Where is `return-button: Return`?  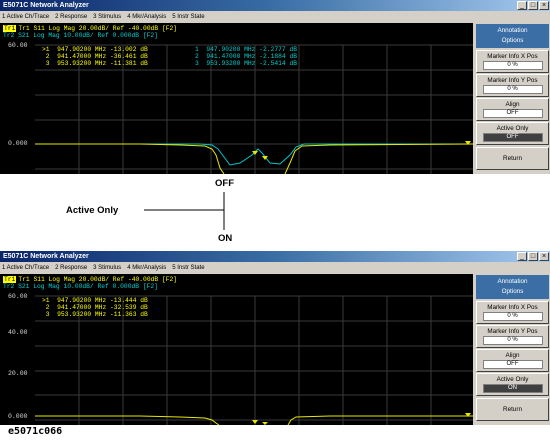
return-button: Return is located at coordinates (512, 409).